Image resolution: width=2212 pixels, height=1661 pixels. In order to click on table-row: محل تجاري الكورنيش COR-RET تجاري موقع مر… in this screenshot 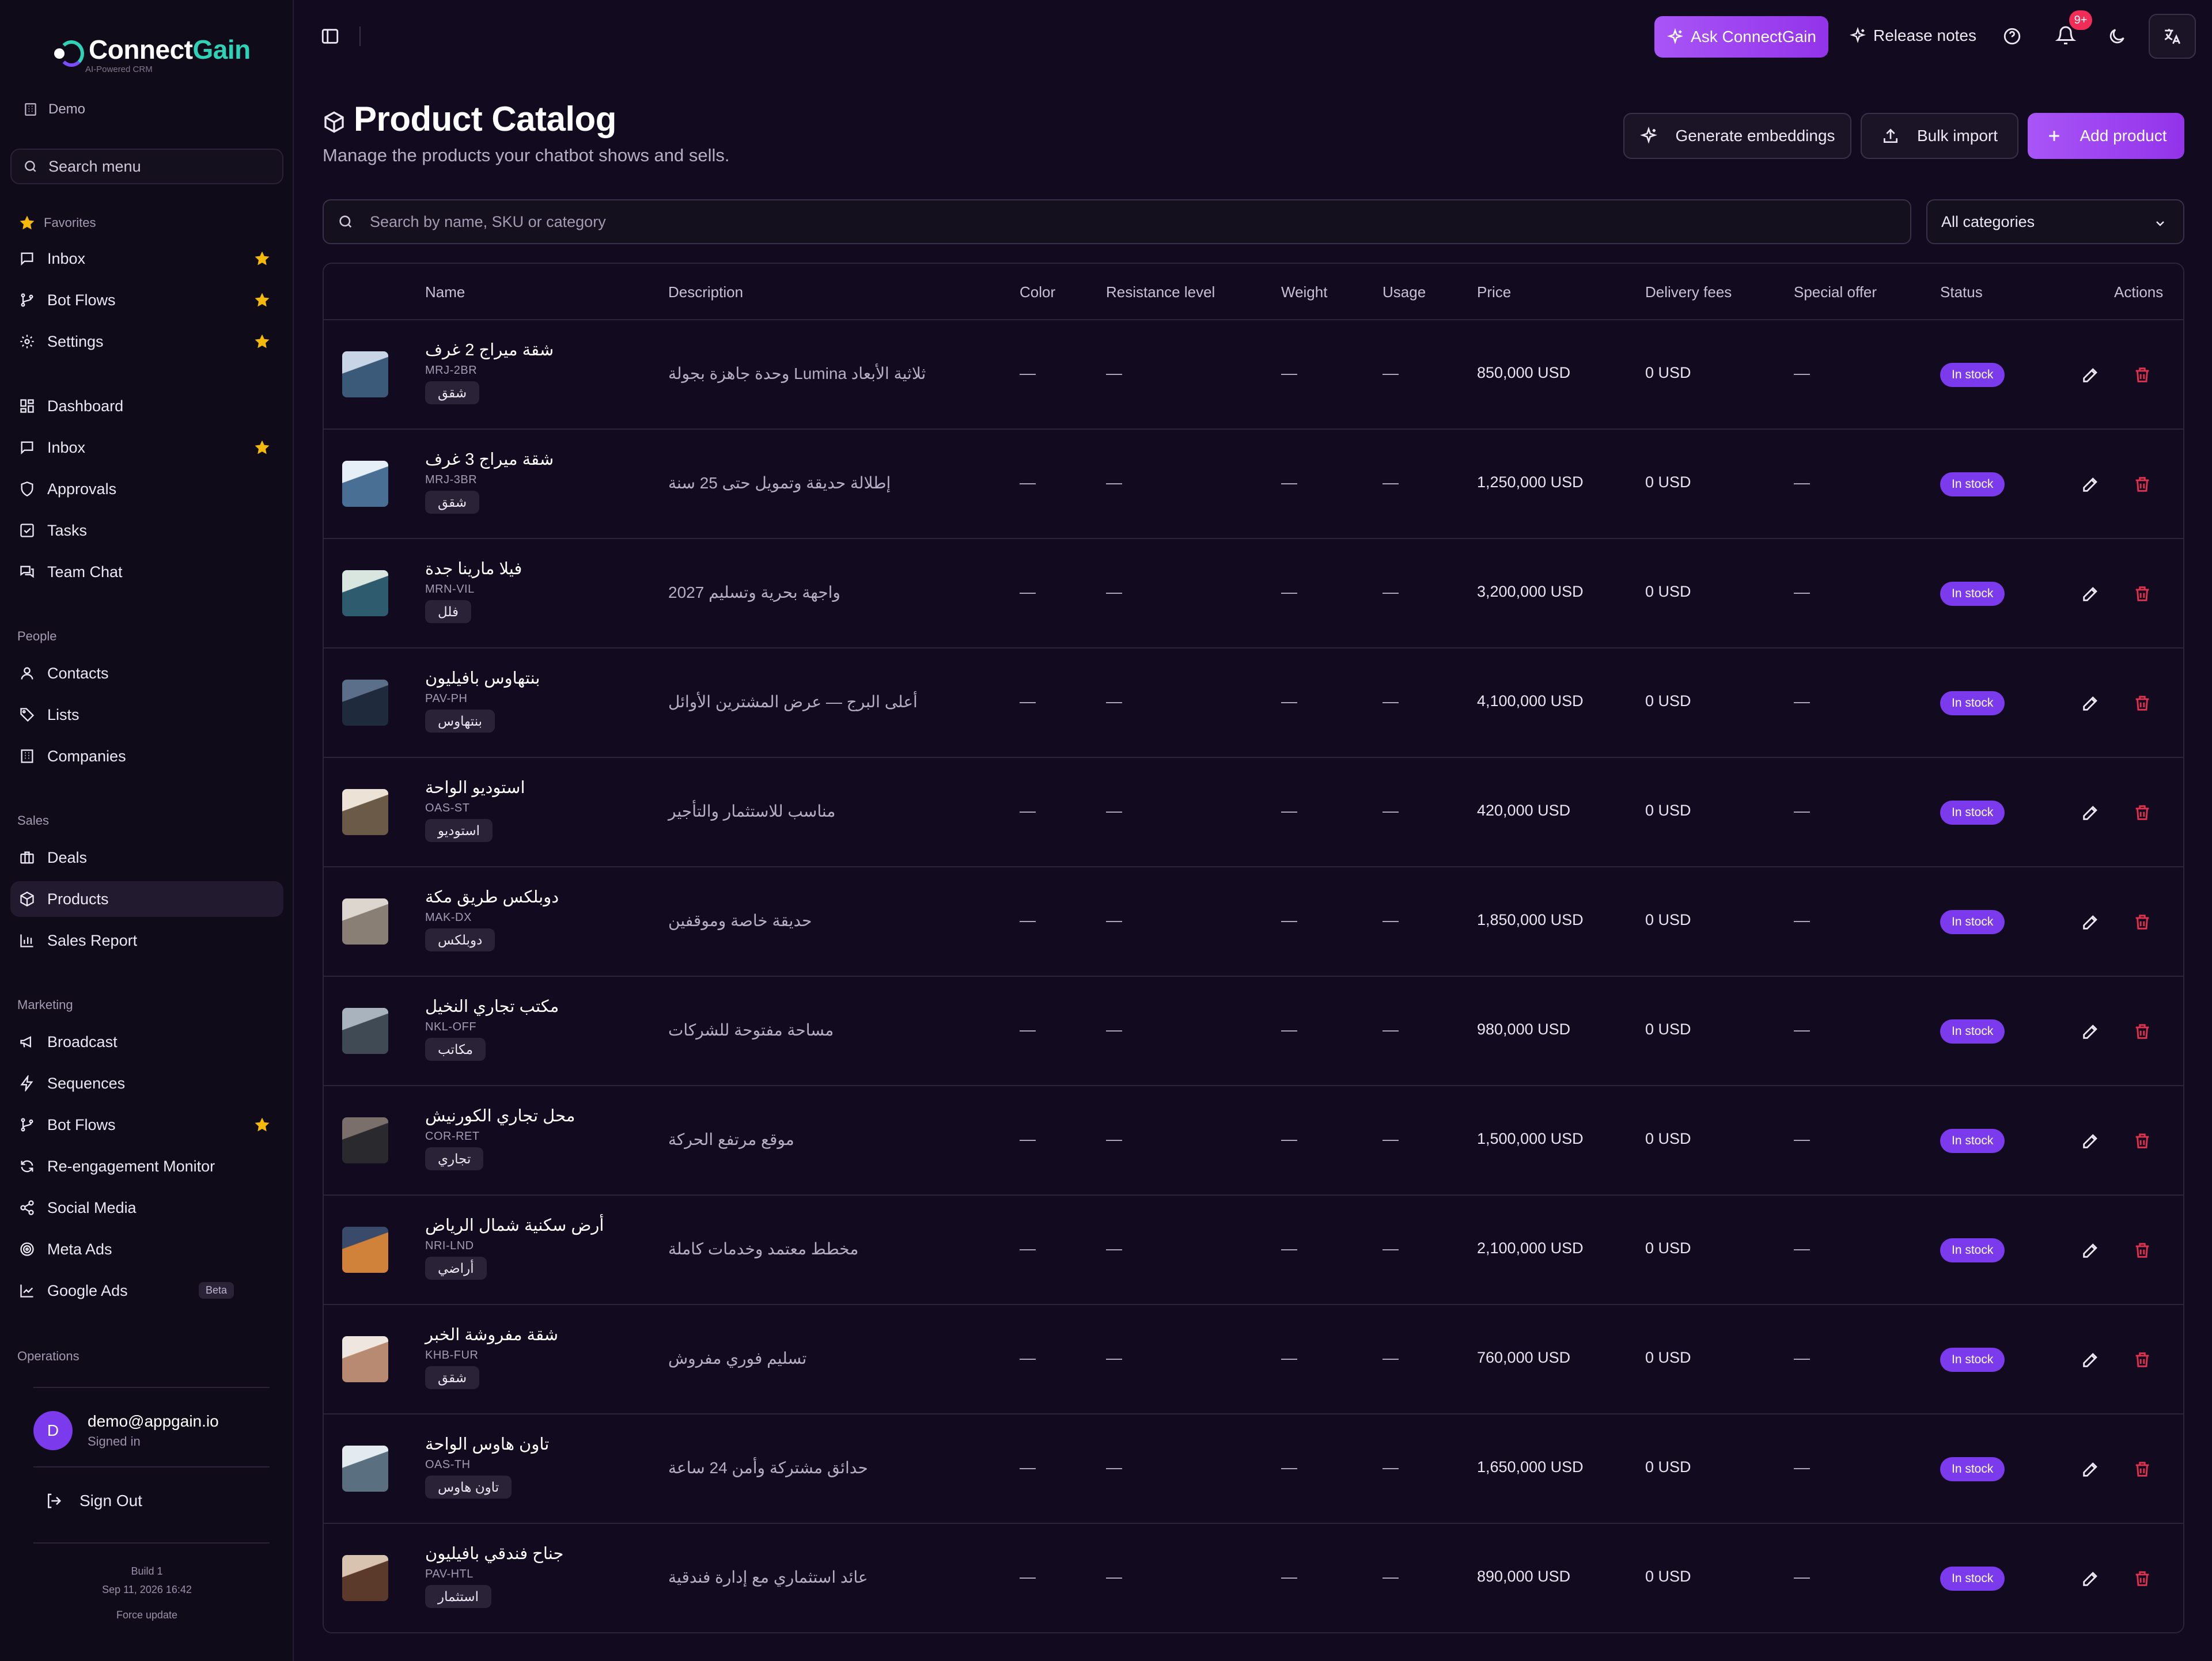, I will do `click(1253, 1141)`.